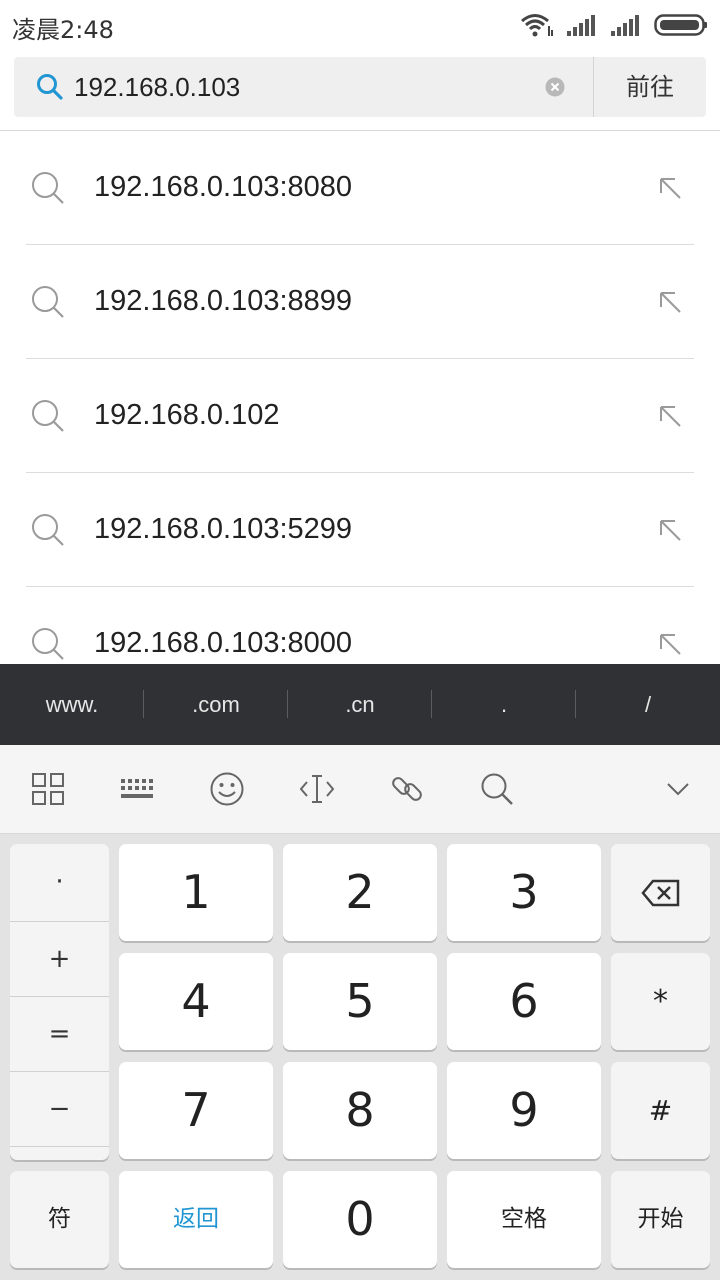  What do you see at coordinates (196, 892) in the screenshot?
I see `key-1: 1` at bounding box center [196, 892].